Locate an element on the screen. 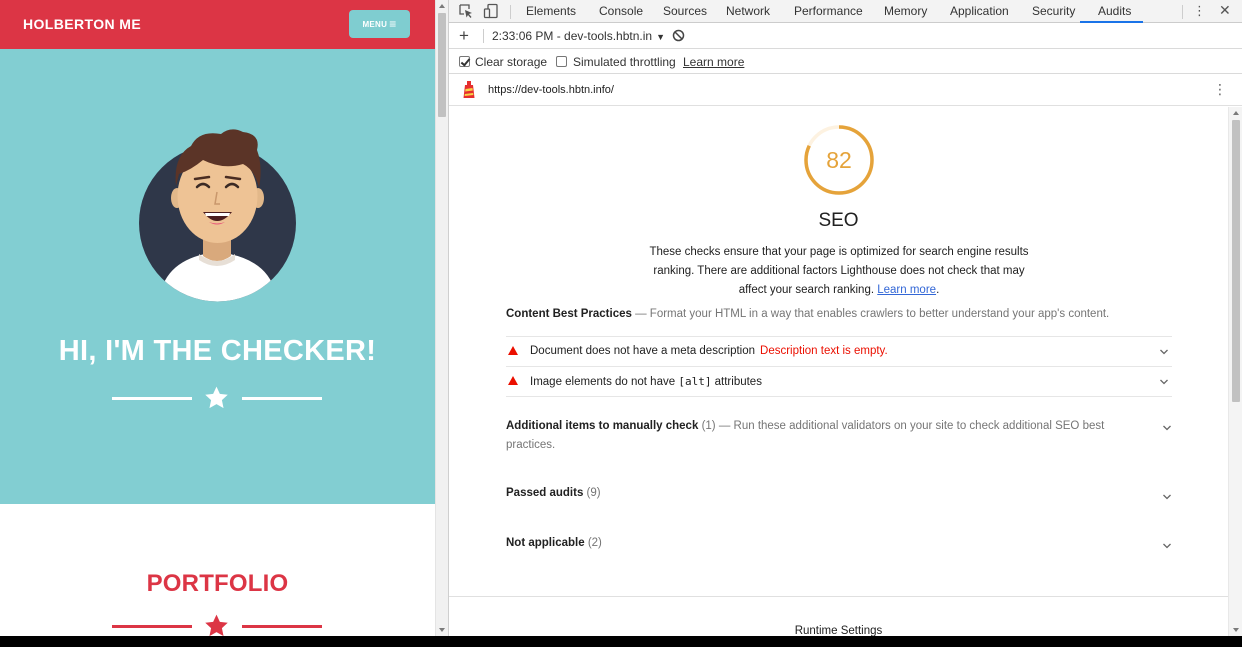 Image resolution: width=1242 pixels, height=647 pixels. group-title: Not applicable is located at coordinates (545, 543).